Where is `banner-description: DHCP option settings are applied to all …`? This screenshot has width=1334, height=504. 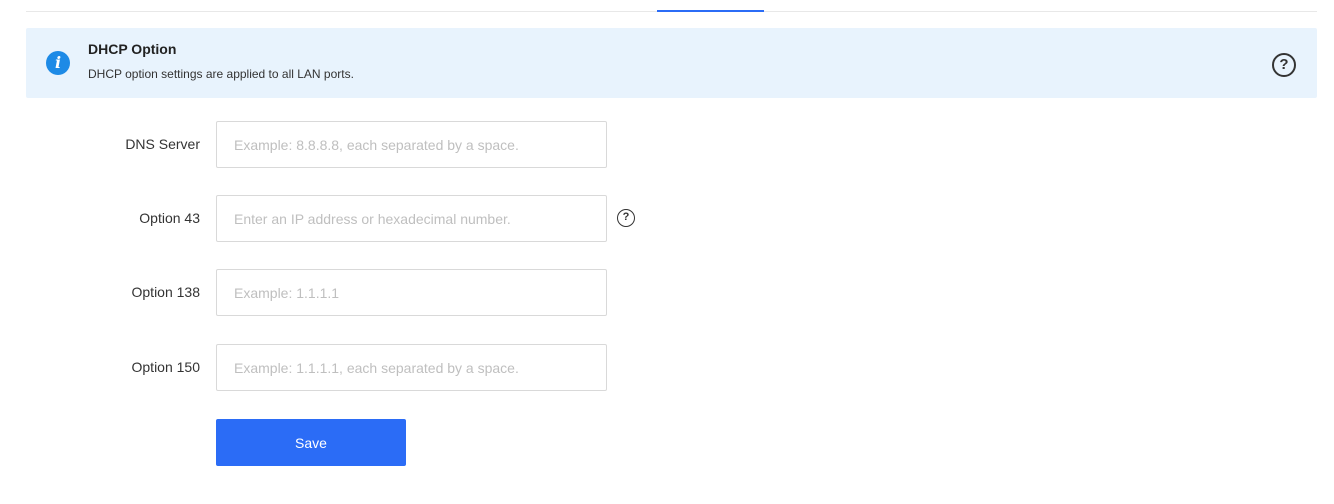 banner-description: DHCP option settings are applied to all … is located at coordinates (221, 74).